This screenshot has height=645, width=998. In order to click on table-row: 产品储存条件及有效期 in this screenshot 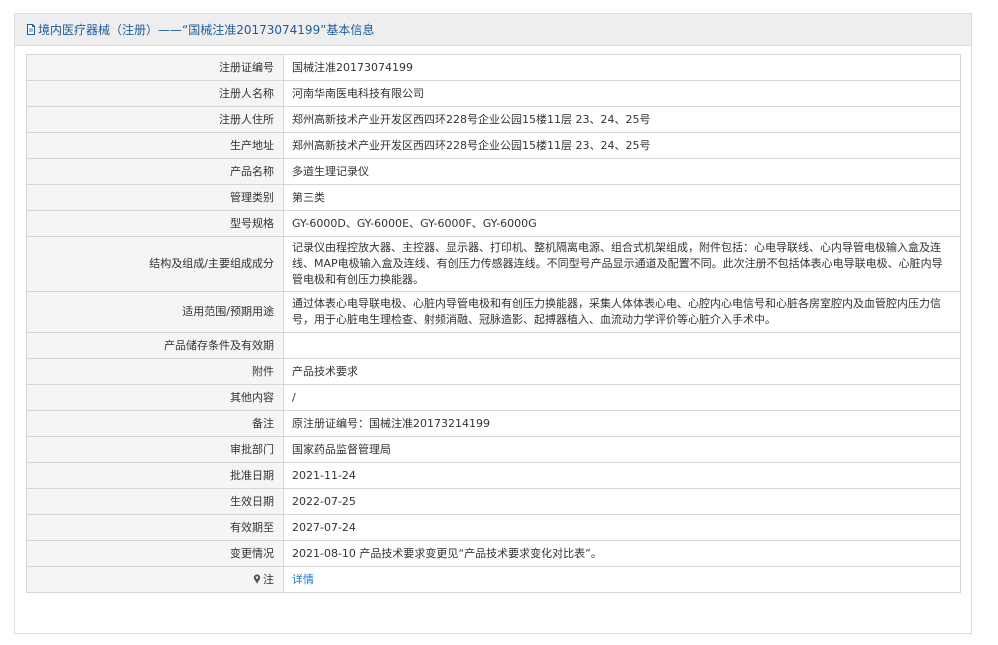, I will do `click(493, 345)`.